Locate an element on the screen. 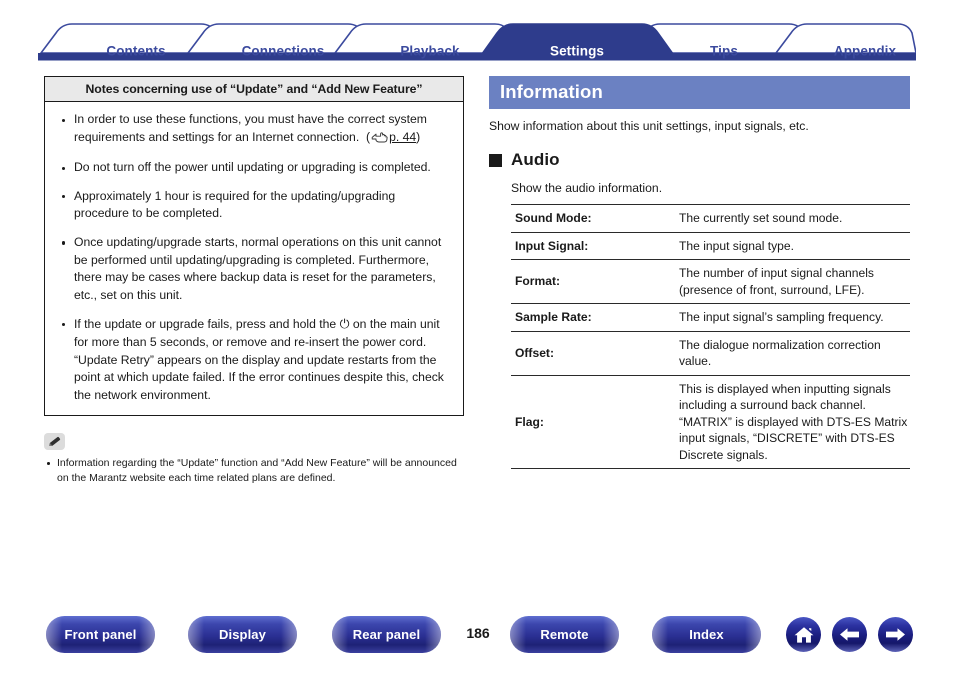 This screenshot has height=673, width=954. pointing-hand-icon is located at coordinates (379, 140).